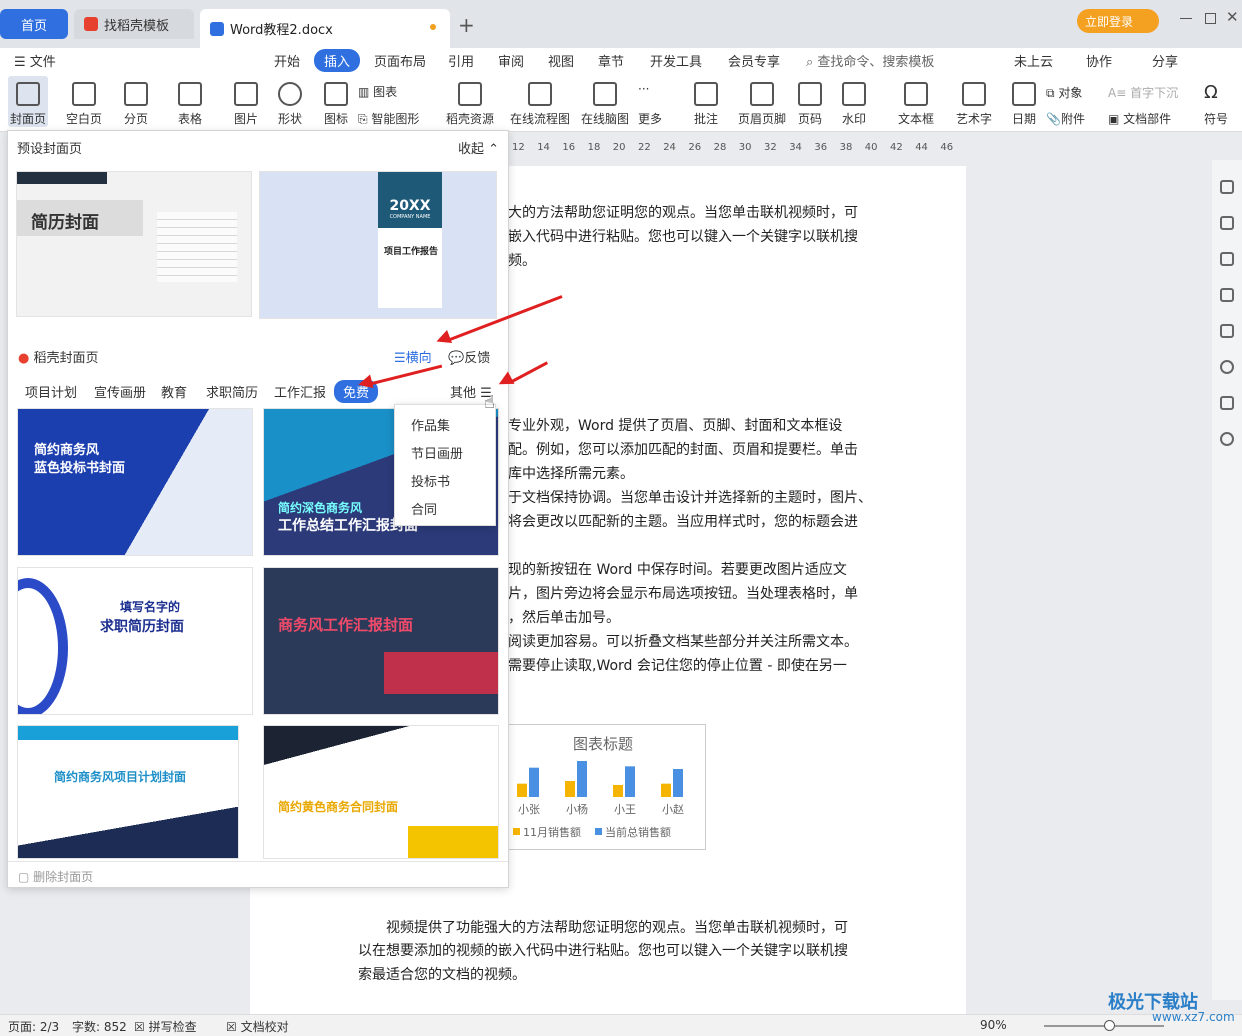 The height and width of the screenshot is (1036, 1242). What do you see at coordinates (1227, 367) in the screenshot?
I see `location-icon` at bounding box center [1227, 367].